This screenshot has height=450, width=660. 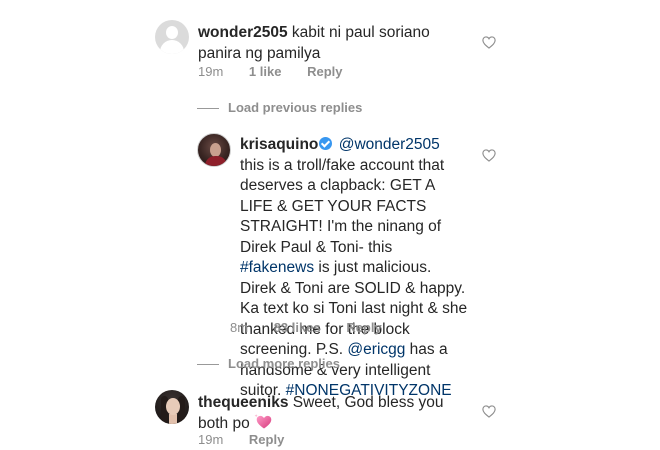 What do you see at coordinates (277, 267) in the screenshot?
I see `hashtag-link: #fakenews` at bounding box center [277, 267].